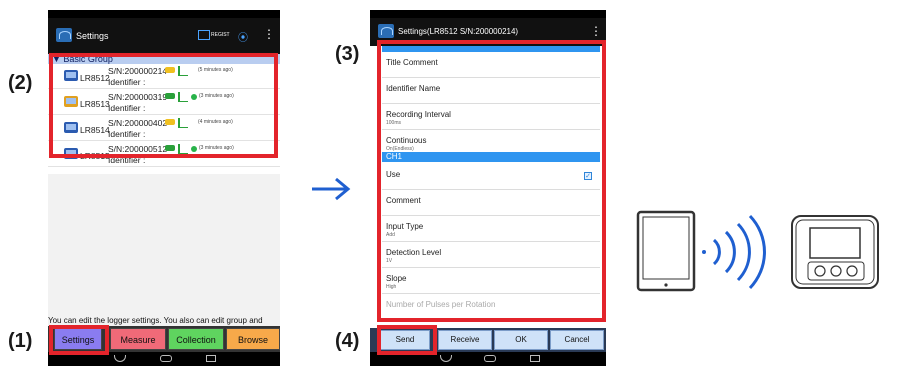  I want to click on tab-collection: Collection, so click(196, 339).